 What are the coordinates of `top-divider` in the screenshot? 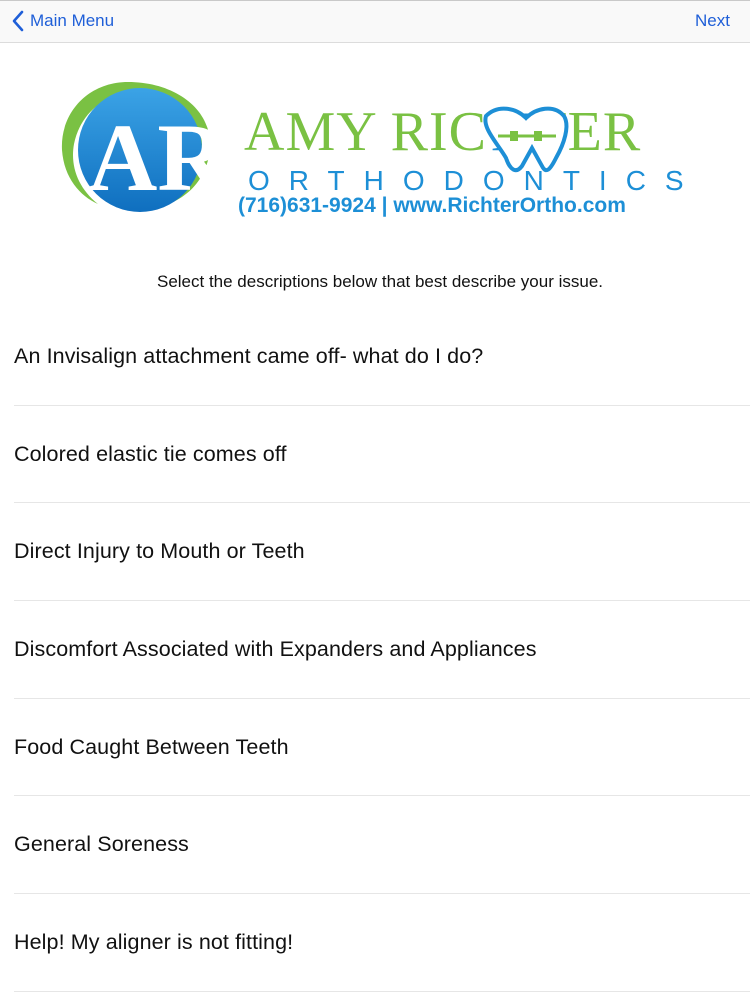 It's located at (375, 0).